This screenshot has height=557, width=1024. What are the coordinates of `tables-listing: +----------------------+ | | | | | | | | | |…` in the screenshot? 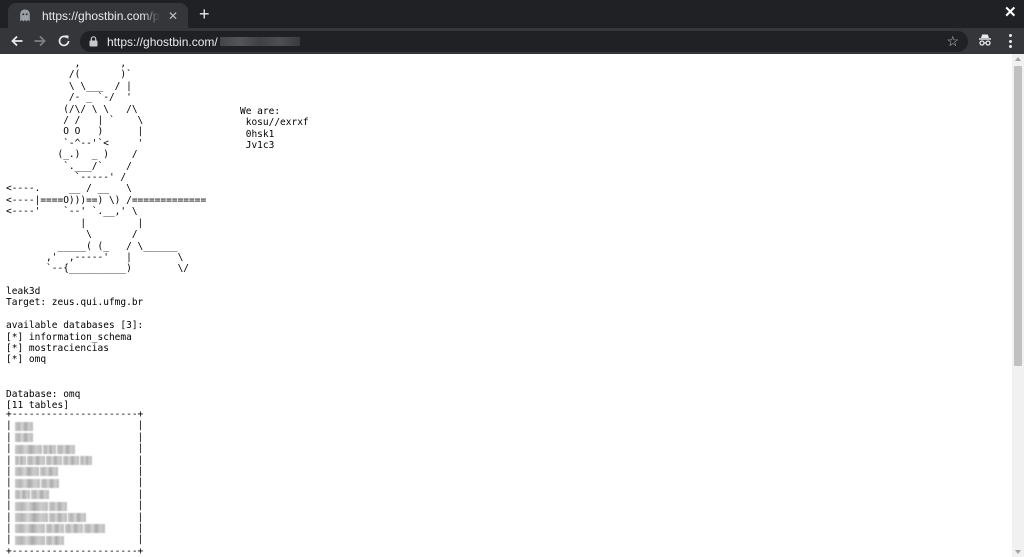 It's located at (74, 483).